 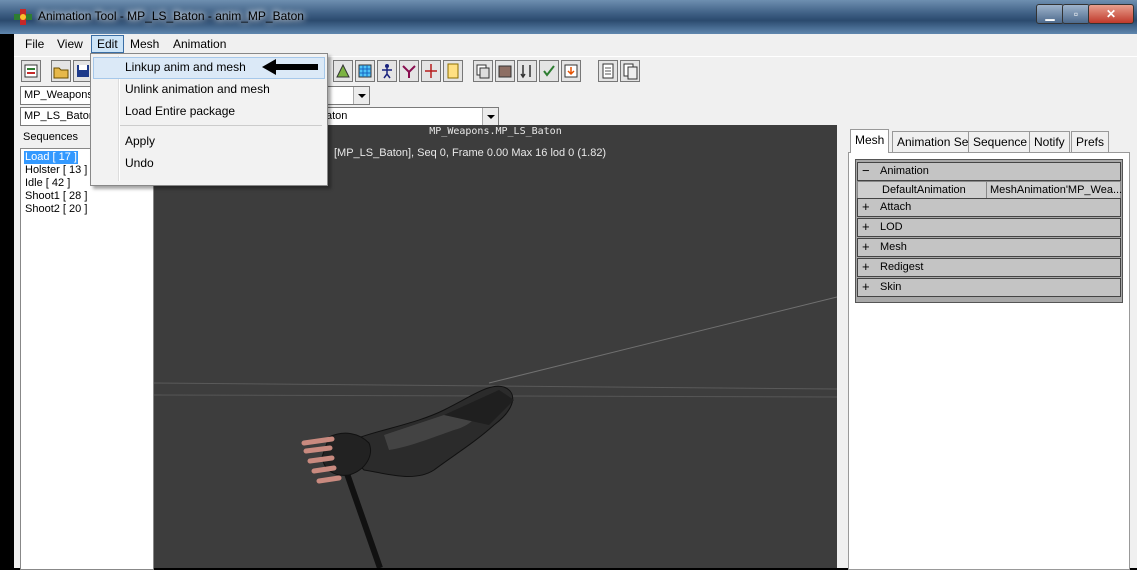 What do you see at coordinates (185, 67) in the screenshot?
I see `menu-item-linkup-anim-and-mesh: Linkup anim and mesh` at bounding box center [185, 67].